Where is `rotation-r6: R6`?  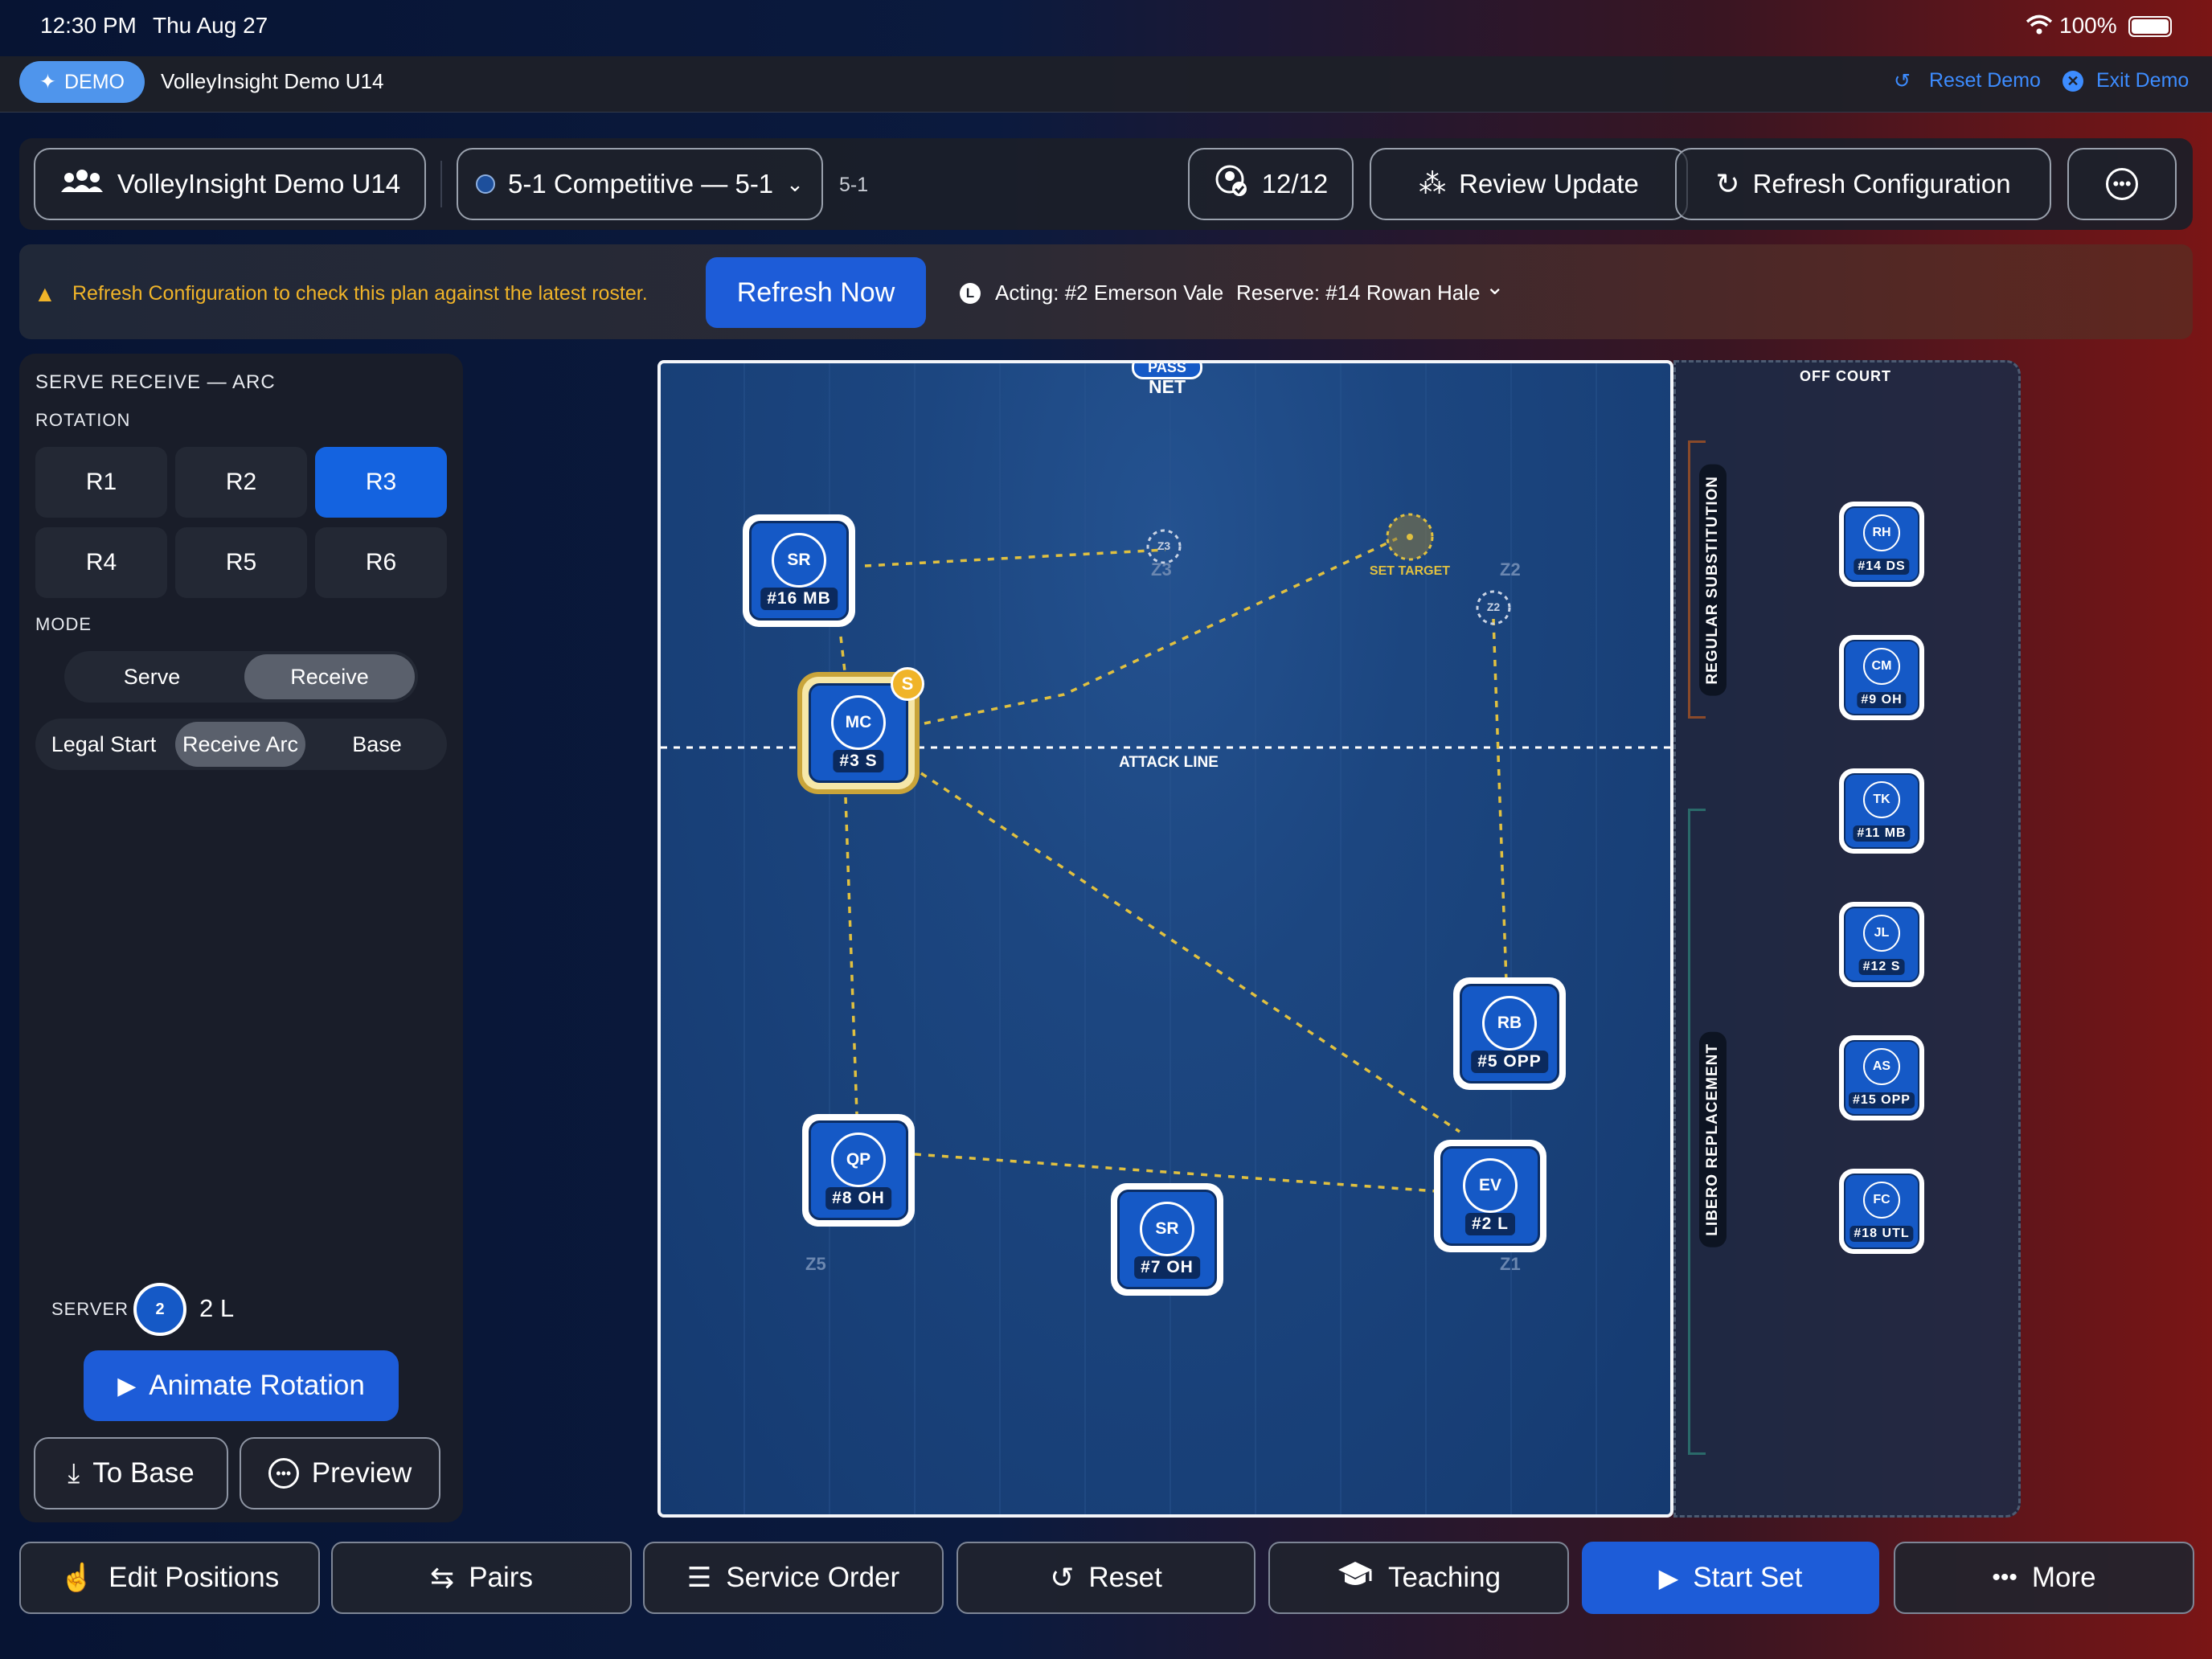
rotation-r6: R6 is located at coordinates (381, 562).